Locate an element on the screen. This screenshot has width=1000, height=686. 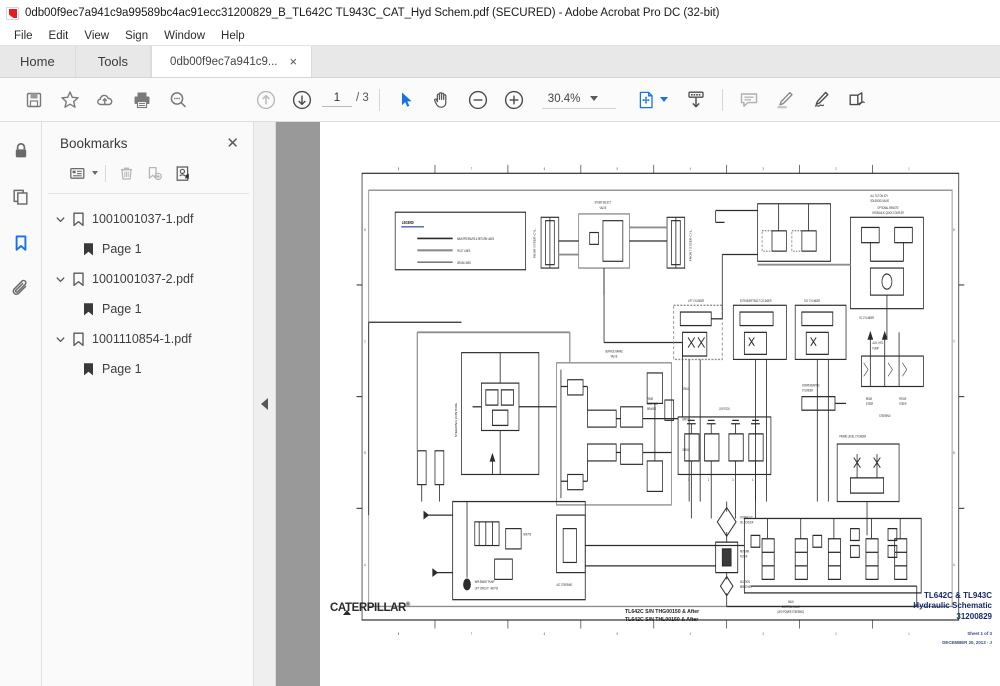
delete-bookmark-icon is located at coordinates (126, 173).